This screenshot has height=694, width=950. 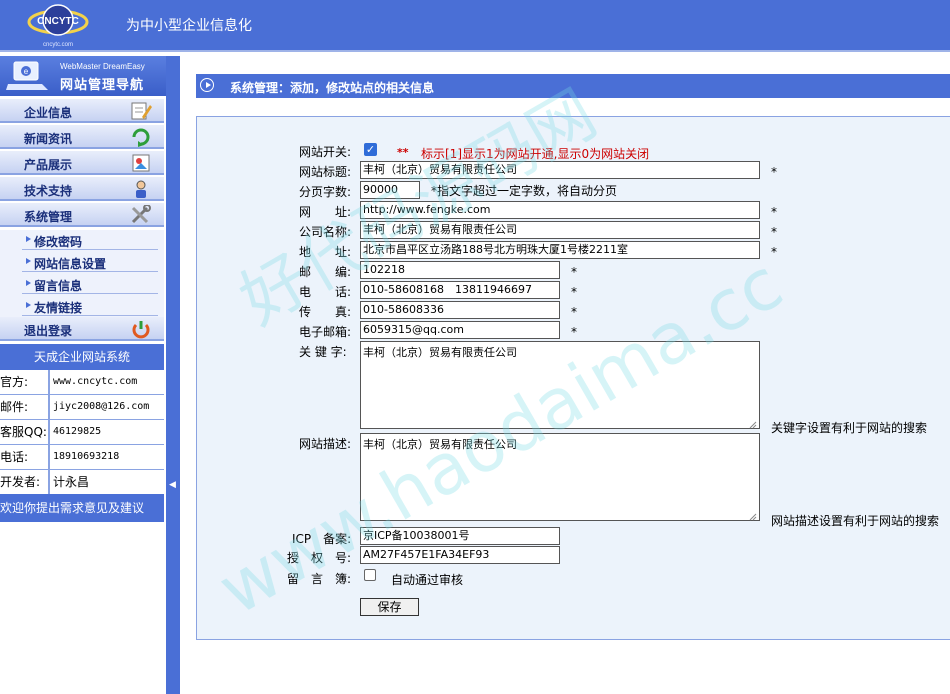 What do you see at coordinates (82, 215) in the screenshot?
I see `menu-item-system: 系统管理` at bounding box center [82, 215].